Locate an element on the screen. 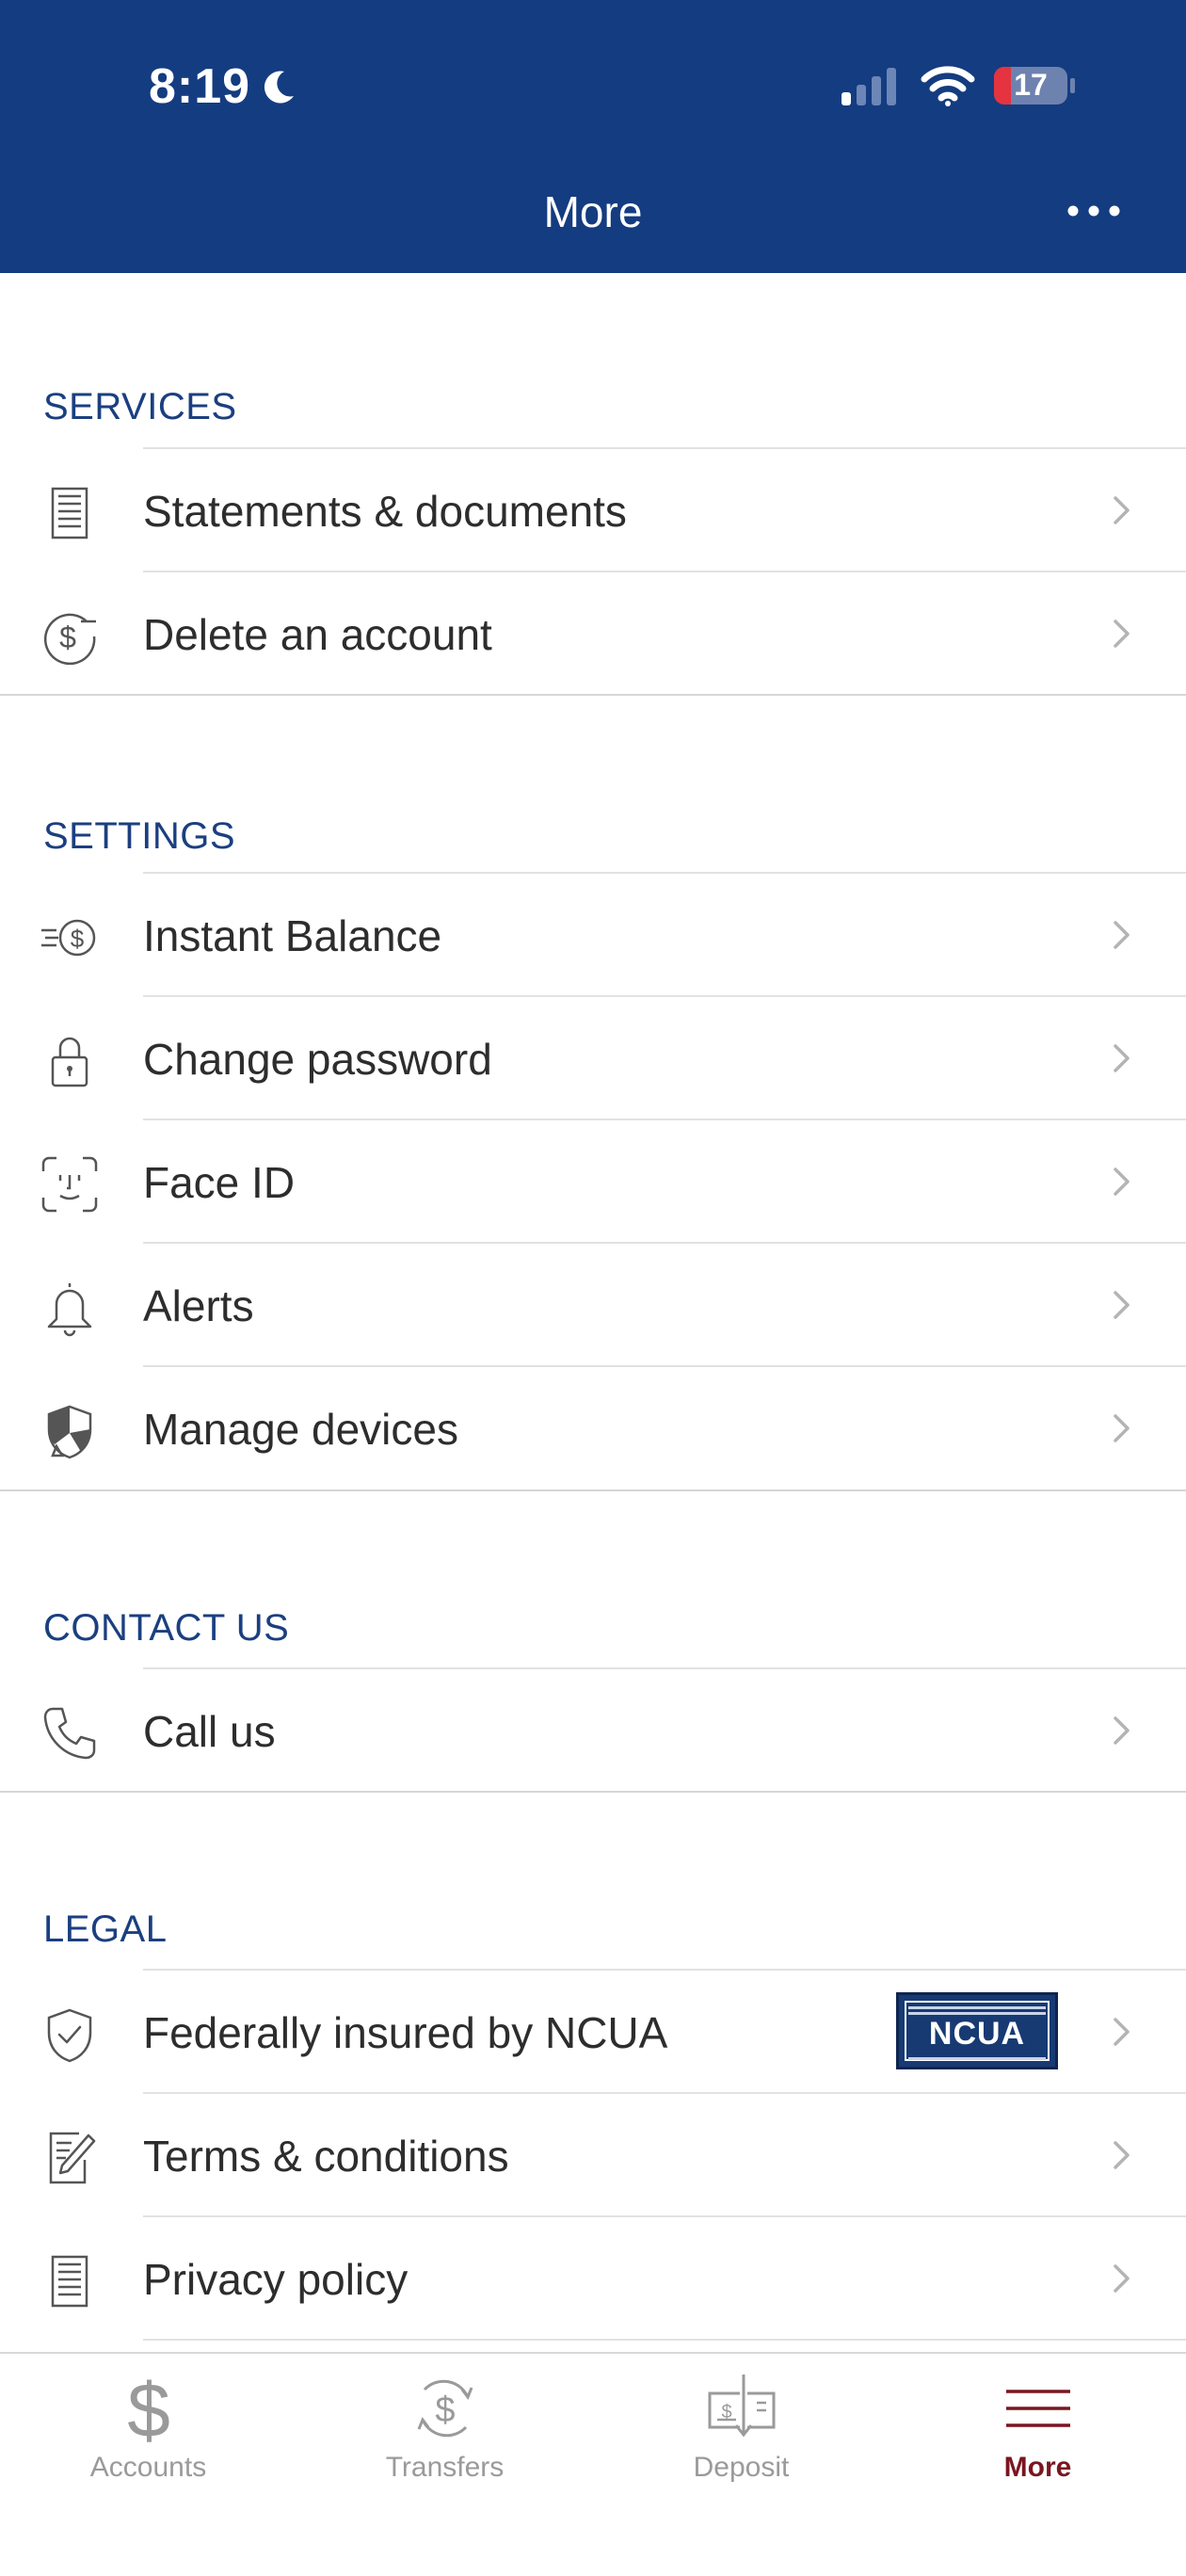 Image resolution: width=1186 pixels, height=2576 pixels. dollar-remove-icon: $ is located at coordinates (69, 639).